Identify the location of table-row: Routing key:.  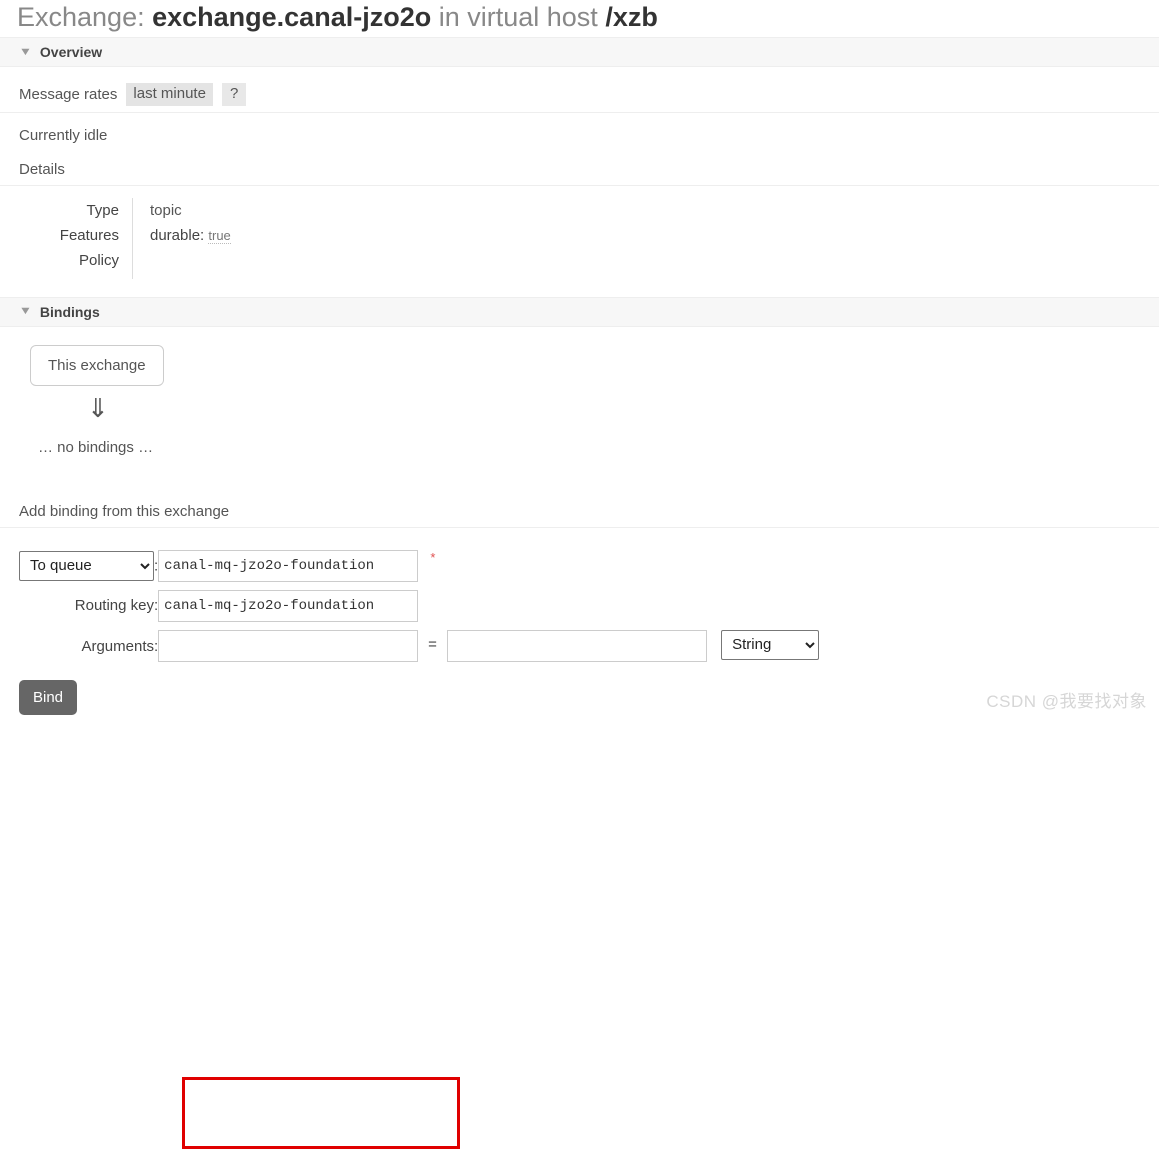
(419, 606).